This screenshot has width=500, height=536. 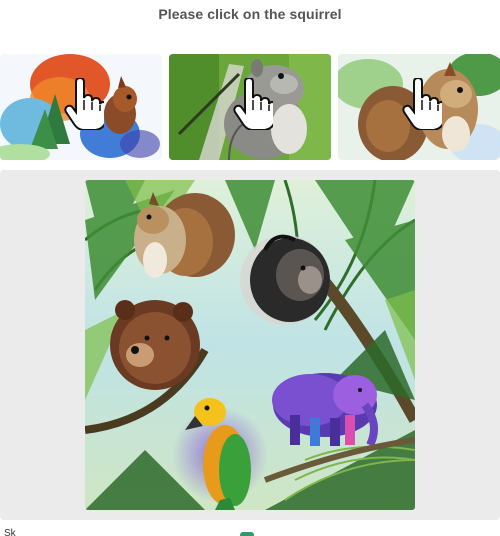 What do you see at coordinates (250, 14) in the screenshot?
I see `challenge-prompt: Please click on the squirrel` at bounding box center [250, 14].